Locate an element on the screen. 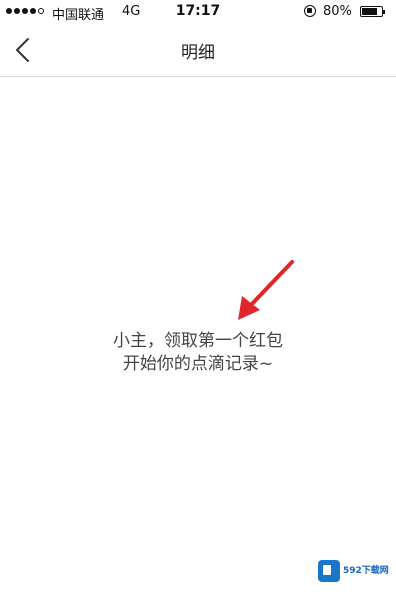 This screenshot has width=396, height=597. empty-state-line-2: 开始你的点滴记录~ is located at coordinates (198, 364).